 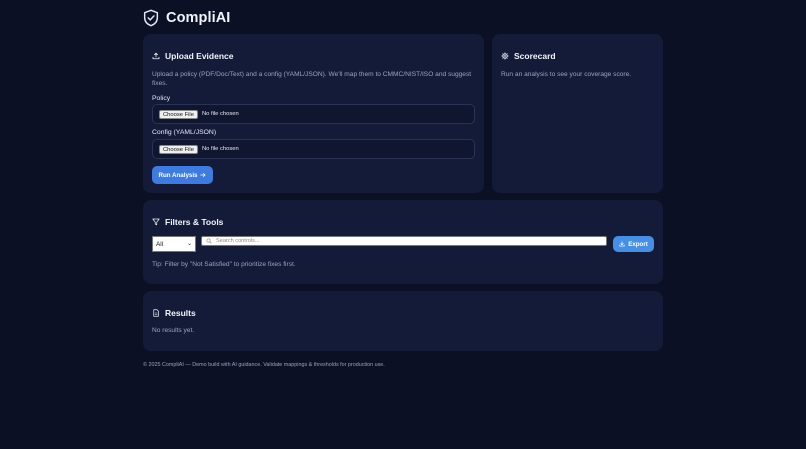 I want to click on config-file-input: Choose File No file chosen, so click(x=313, y=149).